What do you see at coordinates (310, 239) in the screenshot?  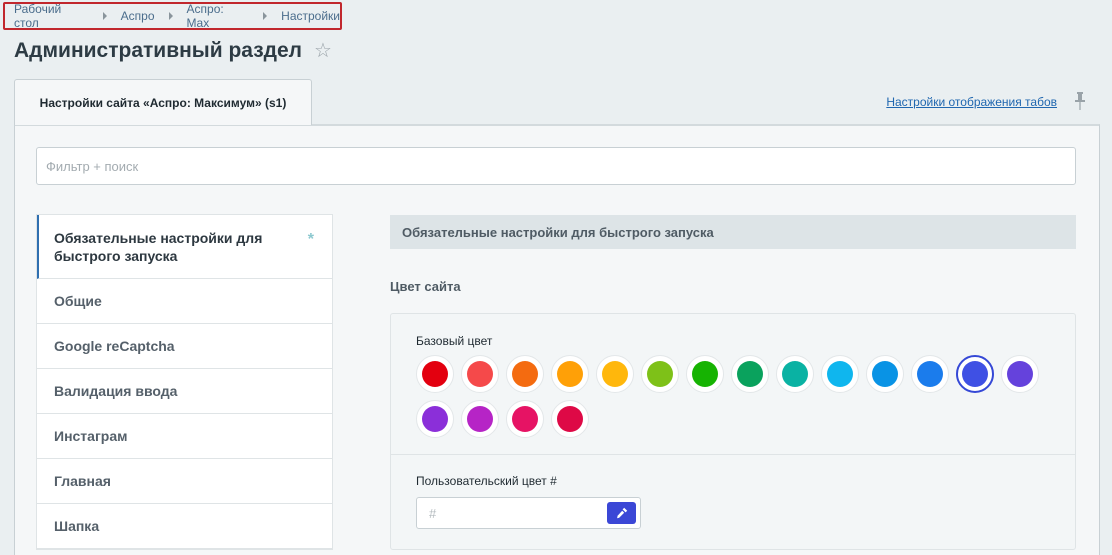 I see `required-marker: *` at bounding box center [310, 239].